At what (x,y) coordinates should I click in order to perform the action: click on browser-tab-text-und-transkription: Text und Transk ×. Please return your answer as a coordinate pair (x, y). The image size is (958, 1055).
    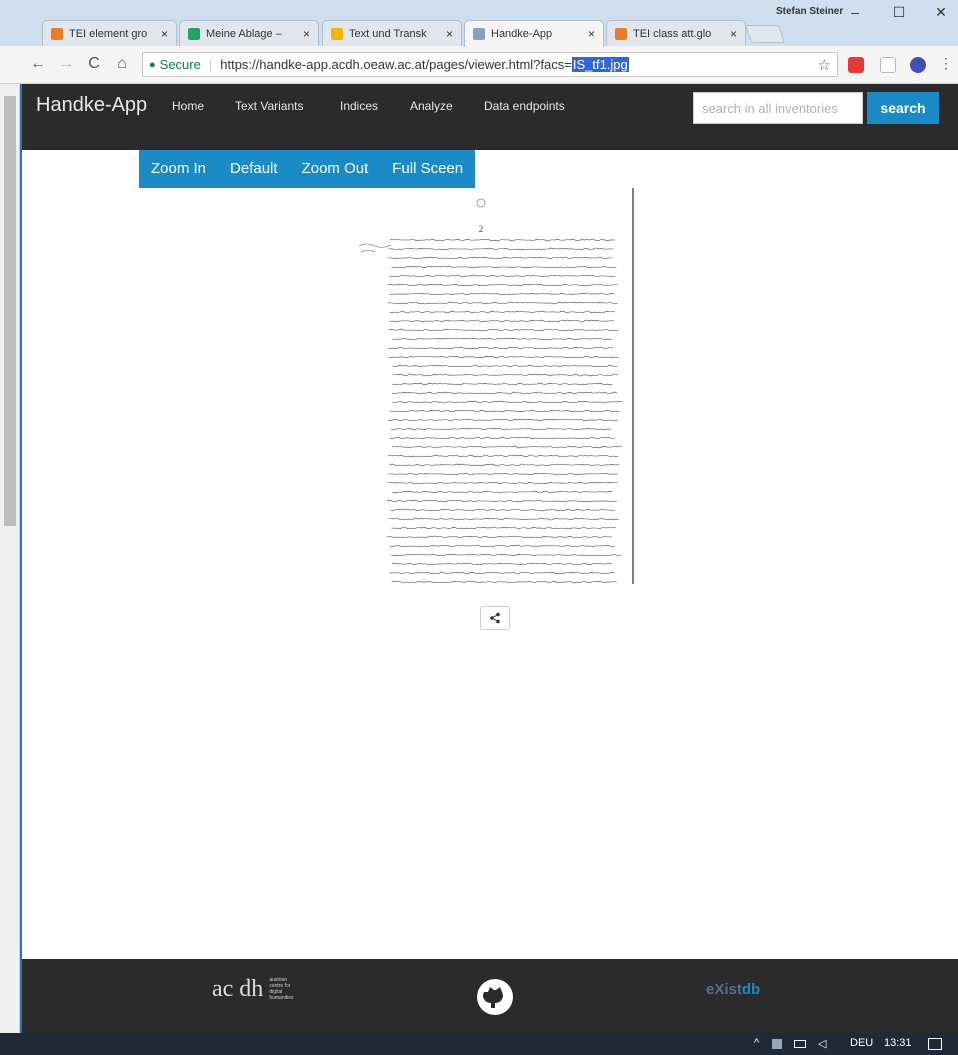
    Looking at the image, I should click on (392, 33).